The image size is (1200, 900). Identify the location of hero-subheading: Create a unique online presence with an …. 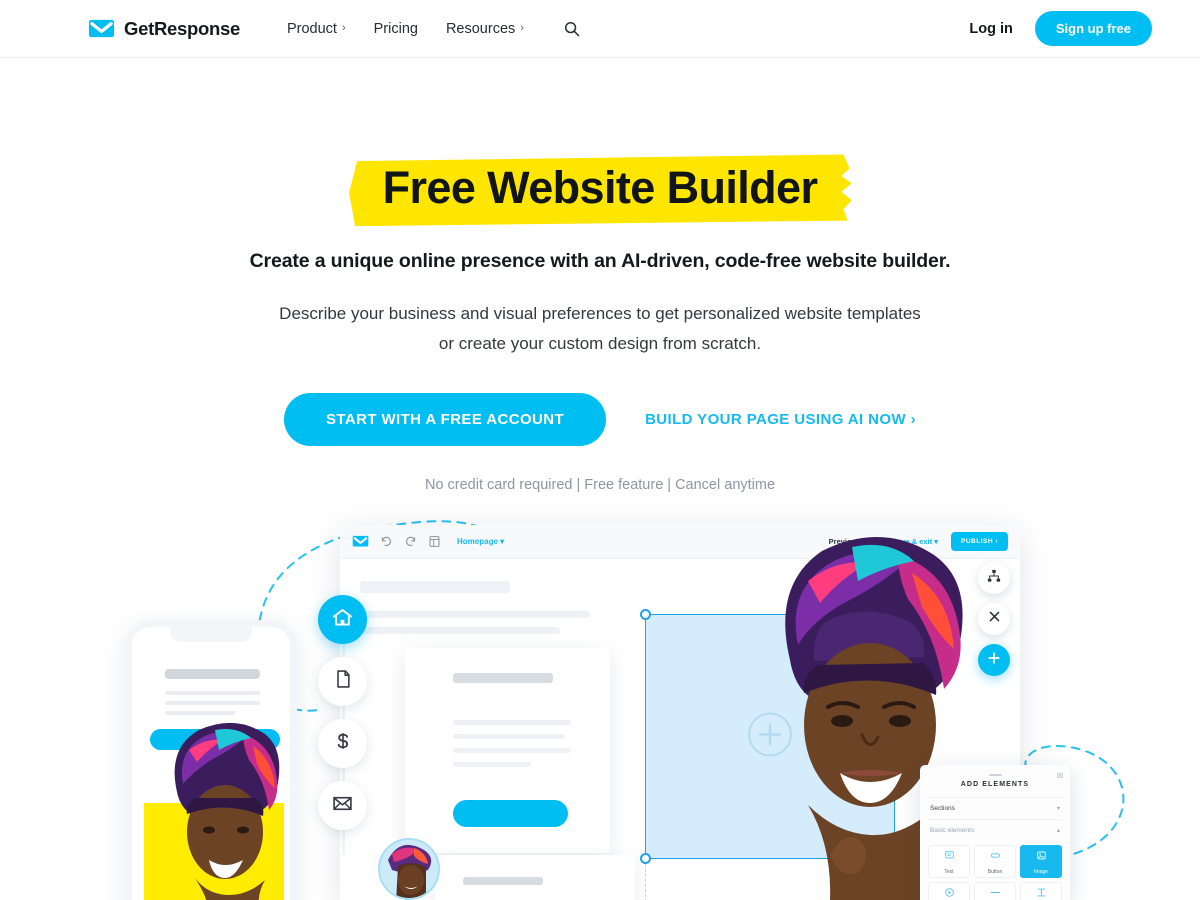
(600, 260).